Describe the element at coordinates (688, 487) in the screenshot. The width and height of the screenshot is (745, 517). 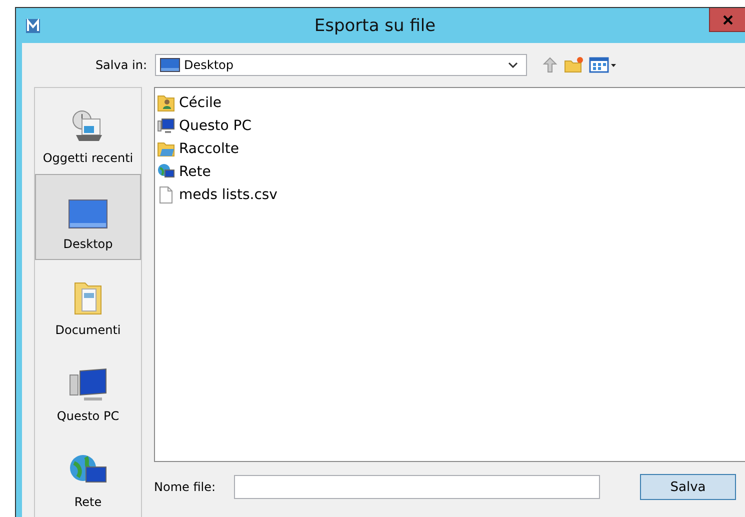
I see `save-button: Salva` at that location.